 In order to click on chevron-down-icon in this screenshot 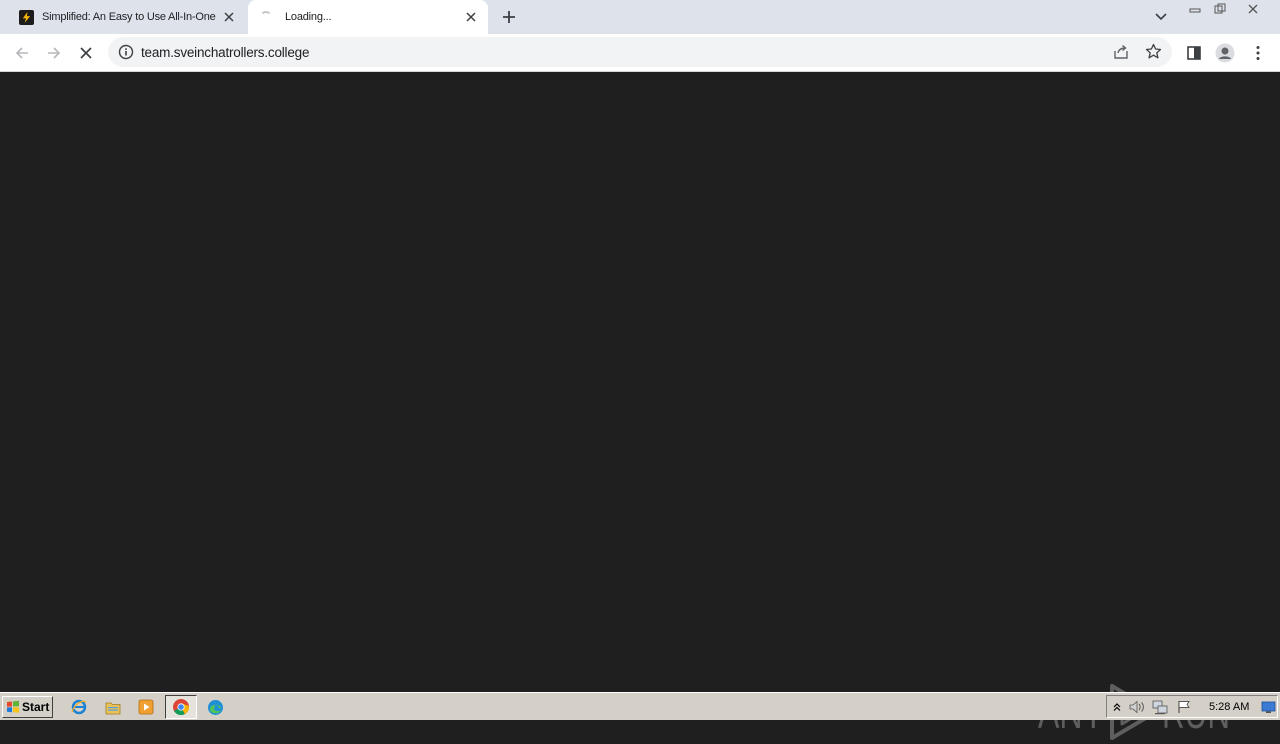, I will do `click(1161, 17)`.